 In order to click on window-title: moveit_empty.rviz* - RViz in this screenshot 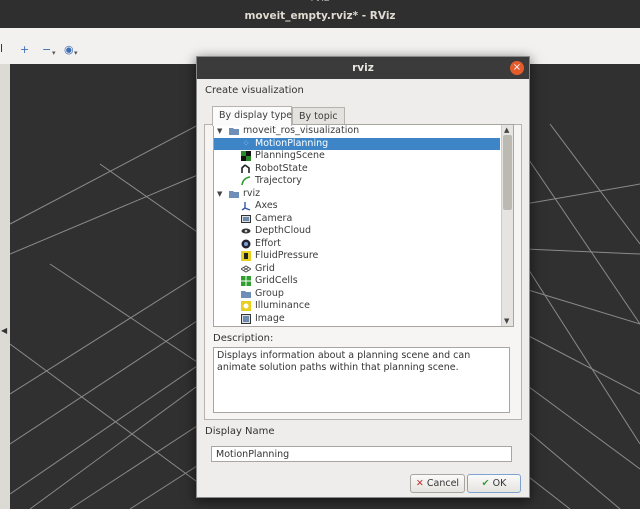, I will do `click(320, 16)`.